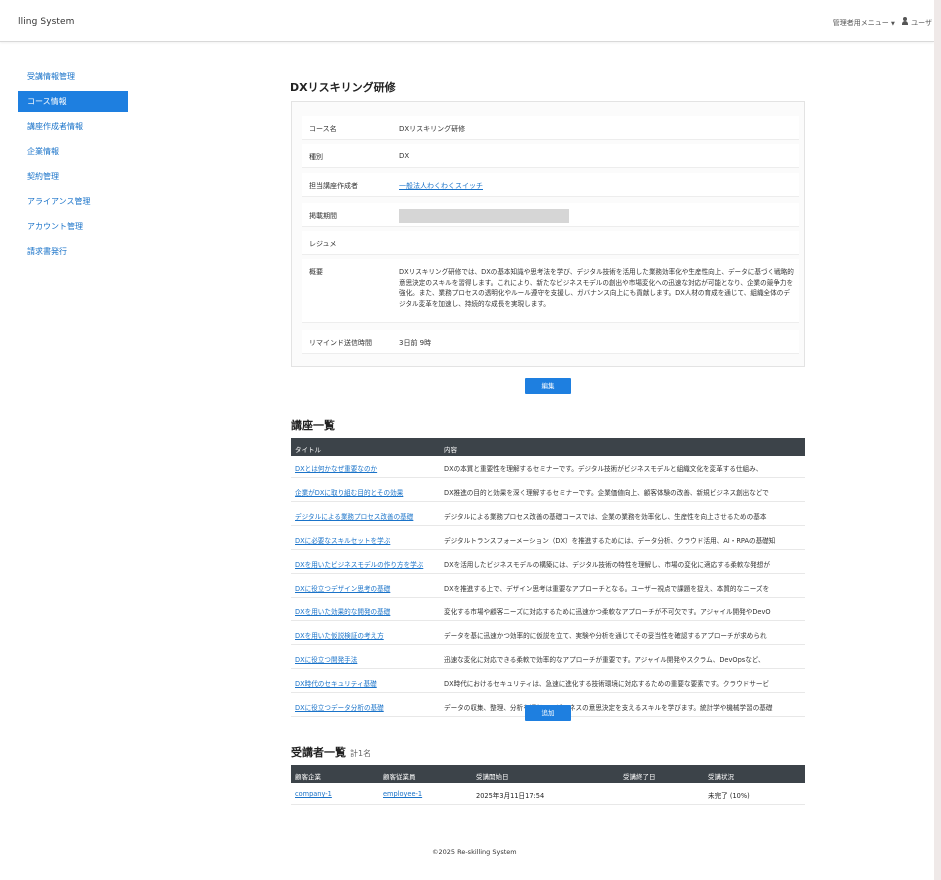 Image resolution: width=941 pixels, height=880 pixels. Describe the element at coordinates (313, 425) in the screenshot. I see `lectures-heading: 講座一覧` at that location.